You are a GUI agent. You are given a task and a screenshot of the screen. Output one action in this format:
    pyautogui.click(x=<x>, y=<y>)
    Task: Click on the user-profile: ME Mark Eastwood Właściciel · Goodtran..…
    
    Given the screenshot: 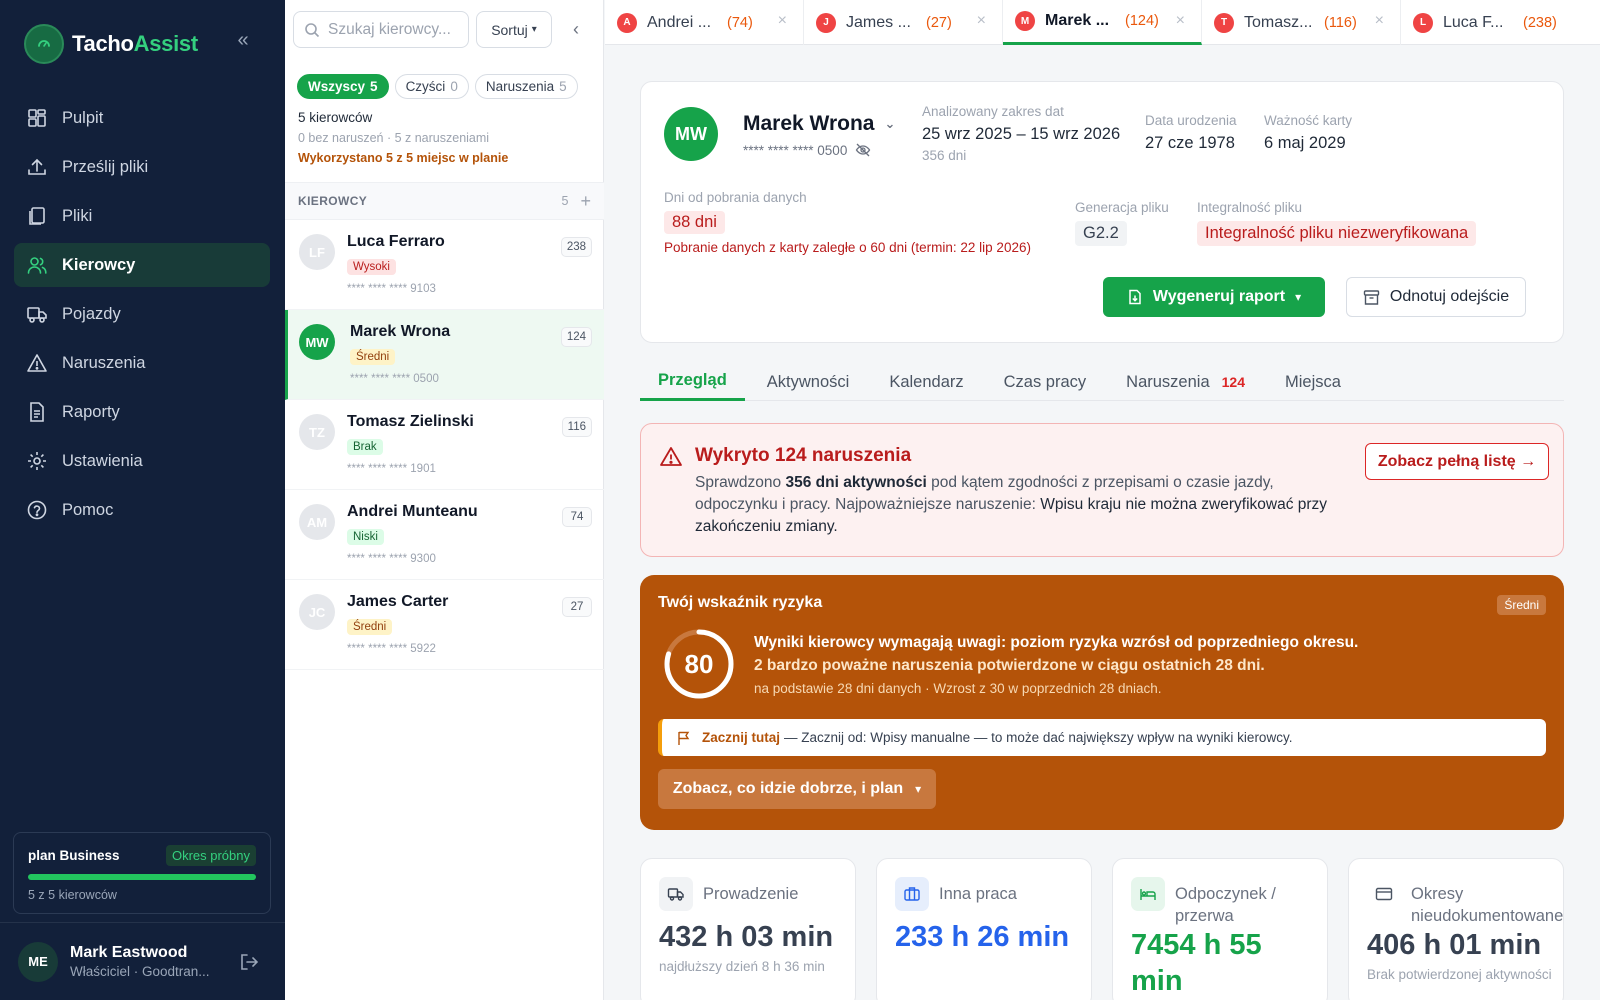 What is the action you would take?
    pyautogui.click(x=142, y=961)
    